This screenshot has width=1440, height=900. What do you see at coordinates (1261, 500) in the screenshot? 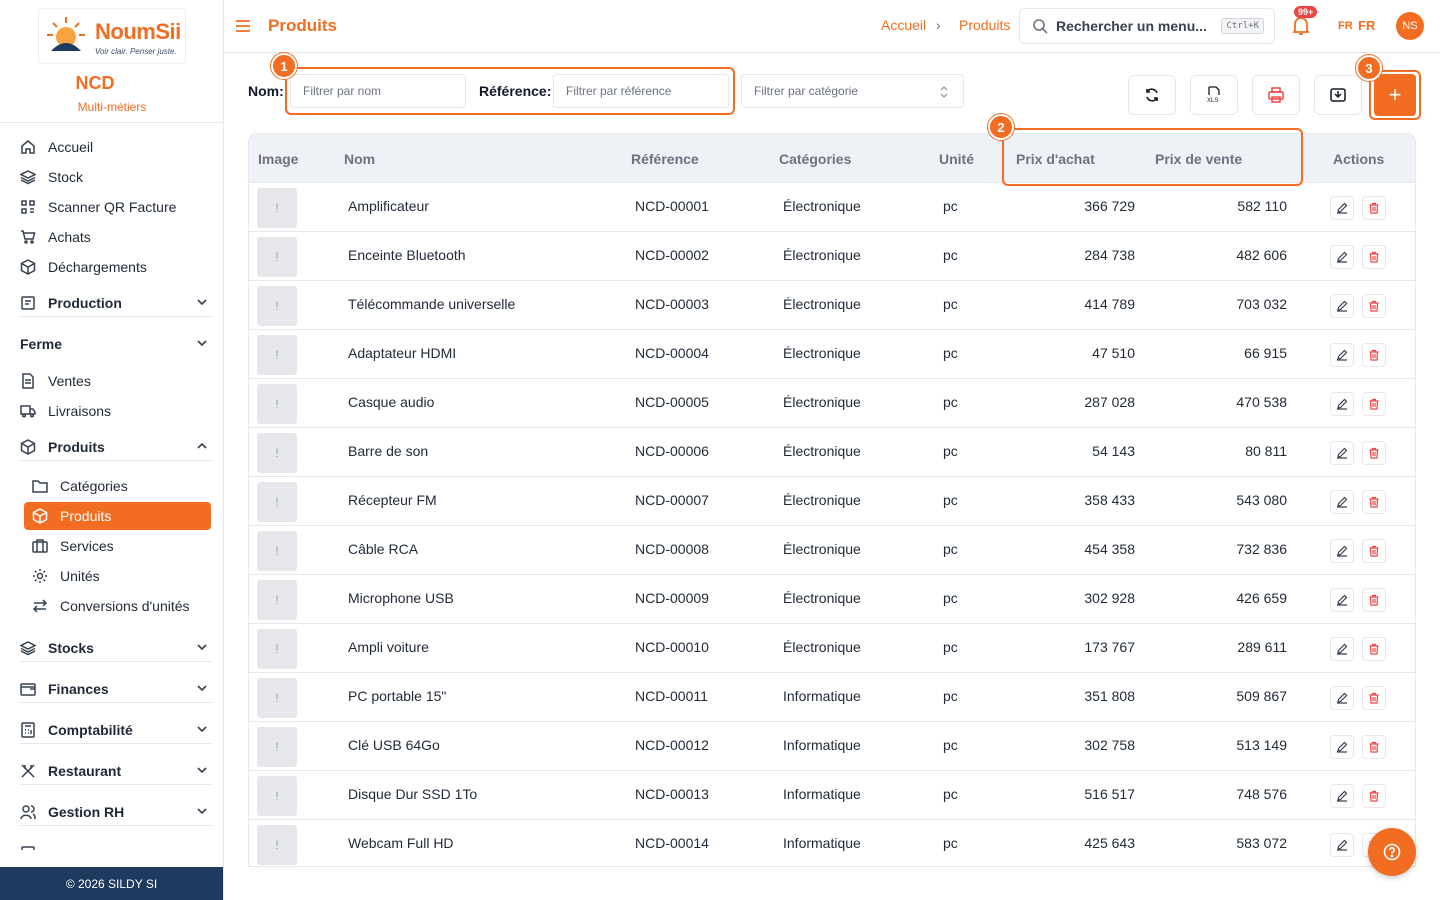
I see `cell-sale-price: 543 080` at bounding box center [1261, 500].